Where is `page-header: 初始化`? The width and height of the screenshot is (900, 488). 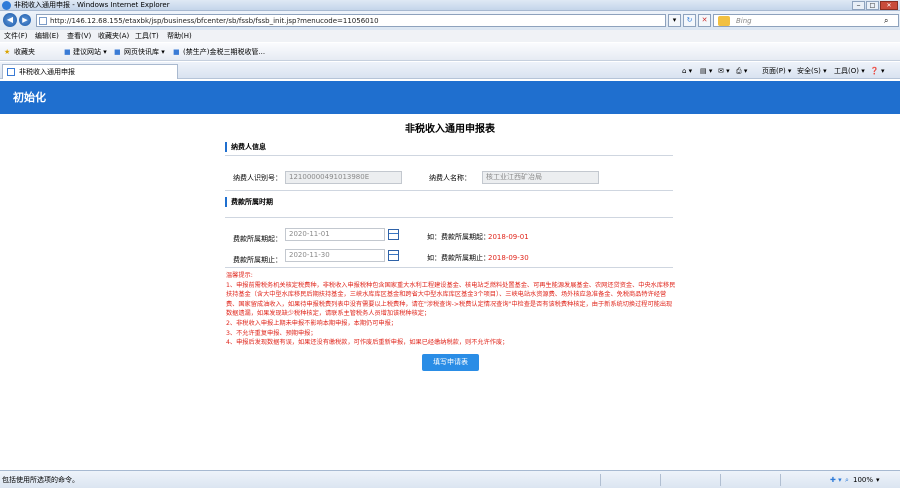 page-header: 初始化 is located at coordinates (450, 97).